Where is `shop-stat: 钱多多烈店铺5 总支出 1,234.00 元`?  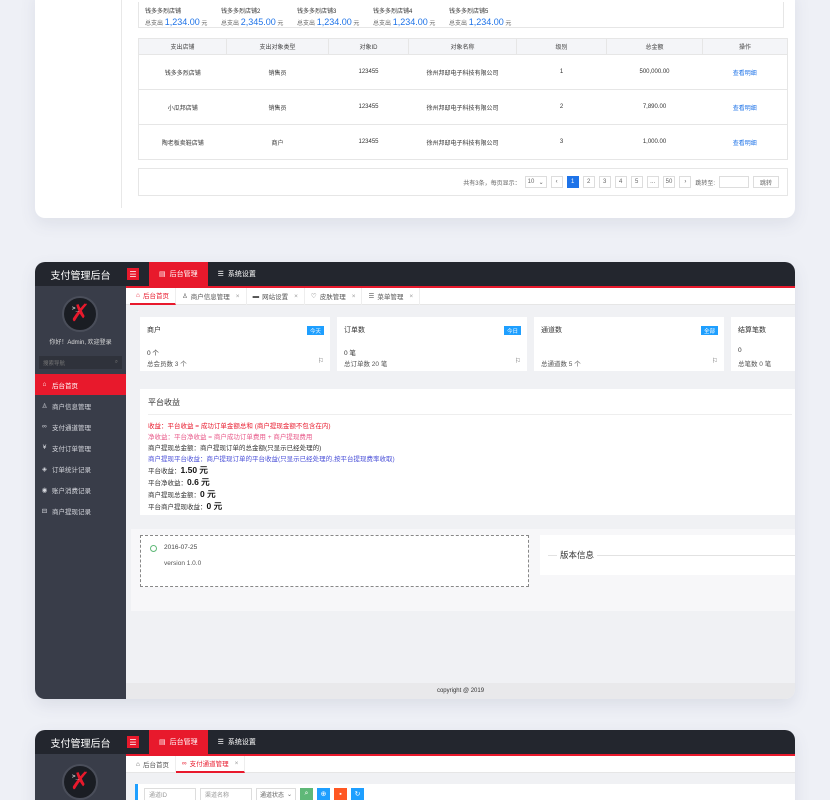 shop-stat: 钱多多烈店铺5 总支出 1,234.00 元 is located at coordinates (487, 16).